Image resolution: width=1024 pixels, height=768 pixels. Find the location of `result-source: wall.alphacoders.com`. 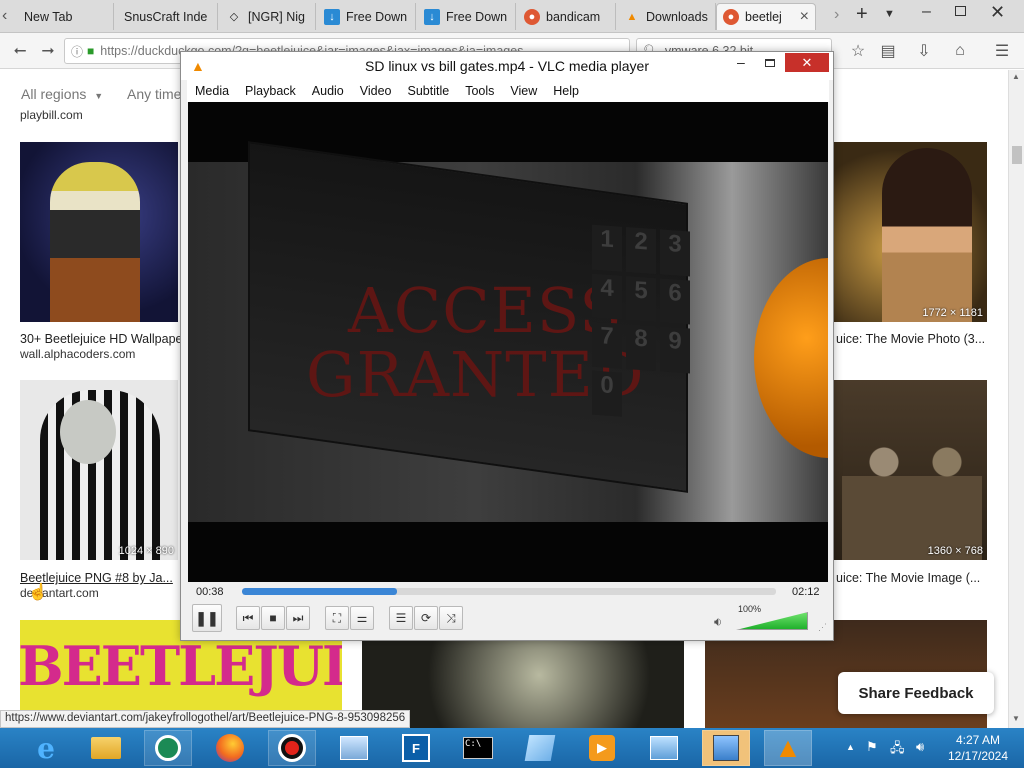

result-source: wall.alphacoders.com is located at coordinates (77, 354).